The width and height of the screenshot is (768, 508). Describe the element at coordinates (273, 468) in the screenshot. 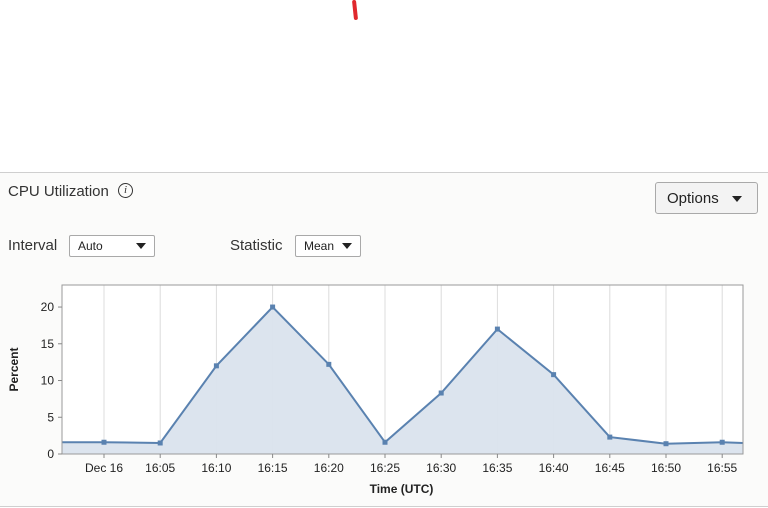

I see `x-tick-label: 16:15` at that location.